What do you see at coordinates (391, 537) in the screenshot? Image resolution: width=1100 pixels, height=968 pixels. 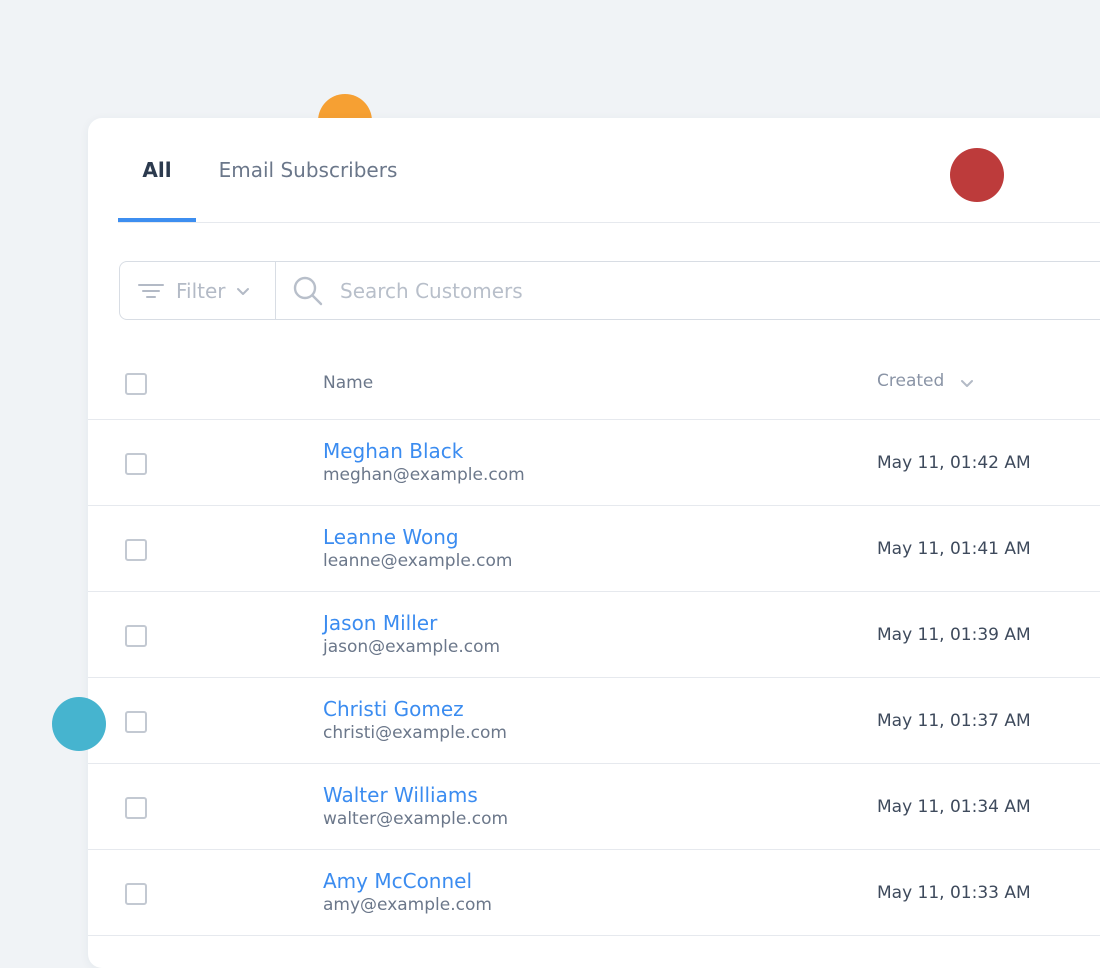 I see `customer-name-link: Leanne Wong` at bounding box center [391, 537].